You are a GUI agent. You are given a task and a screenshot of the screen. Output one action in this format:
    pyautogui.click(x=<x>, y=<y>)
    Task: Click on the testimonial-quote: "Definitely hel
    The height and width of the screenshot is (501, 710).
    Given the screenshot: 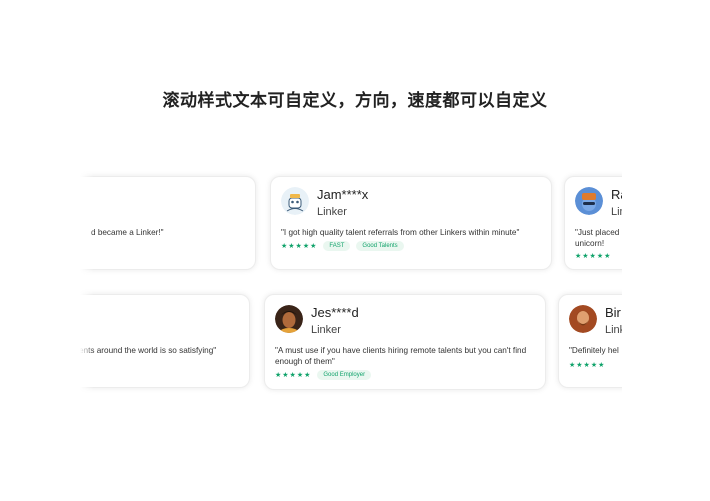 What is the action you would take?
    pyautogui.click(x=594, y=350)
    